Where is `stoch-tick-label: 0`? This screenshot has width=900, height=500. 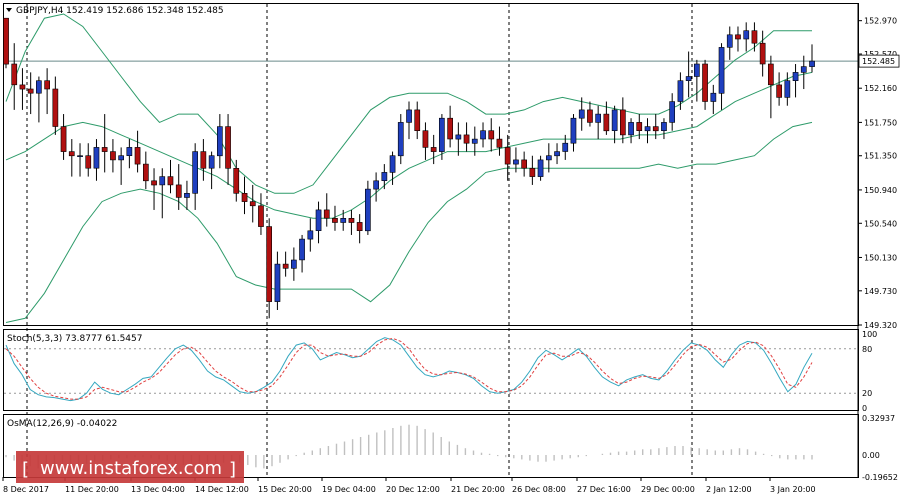 stoch-tick-label: 0 is located at coordinates (864, 408).